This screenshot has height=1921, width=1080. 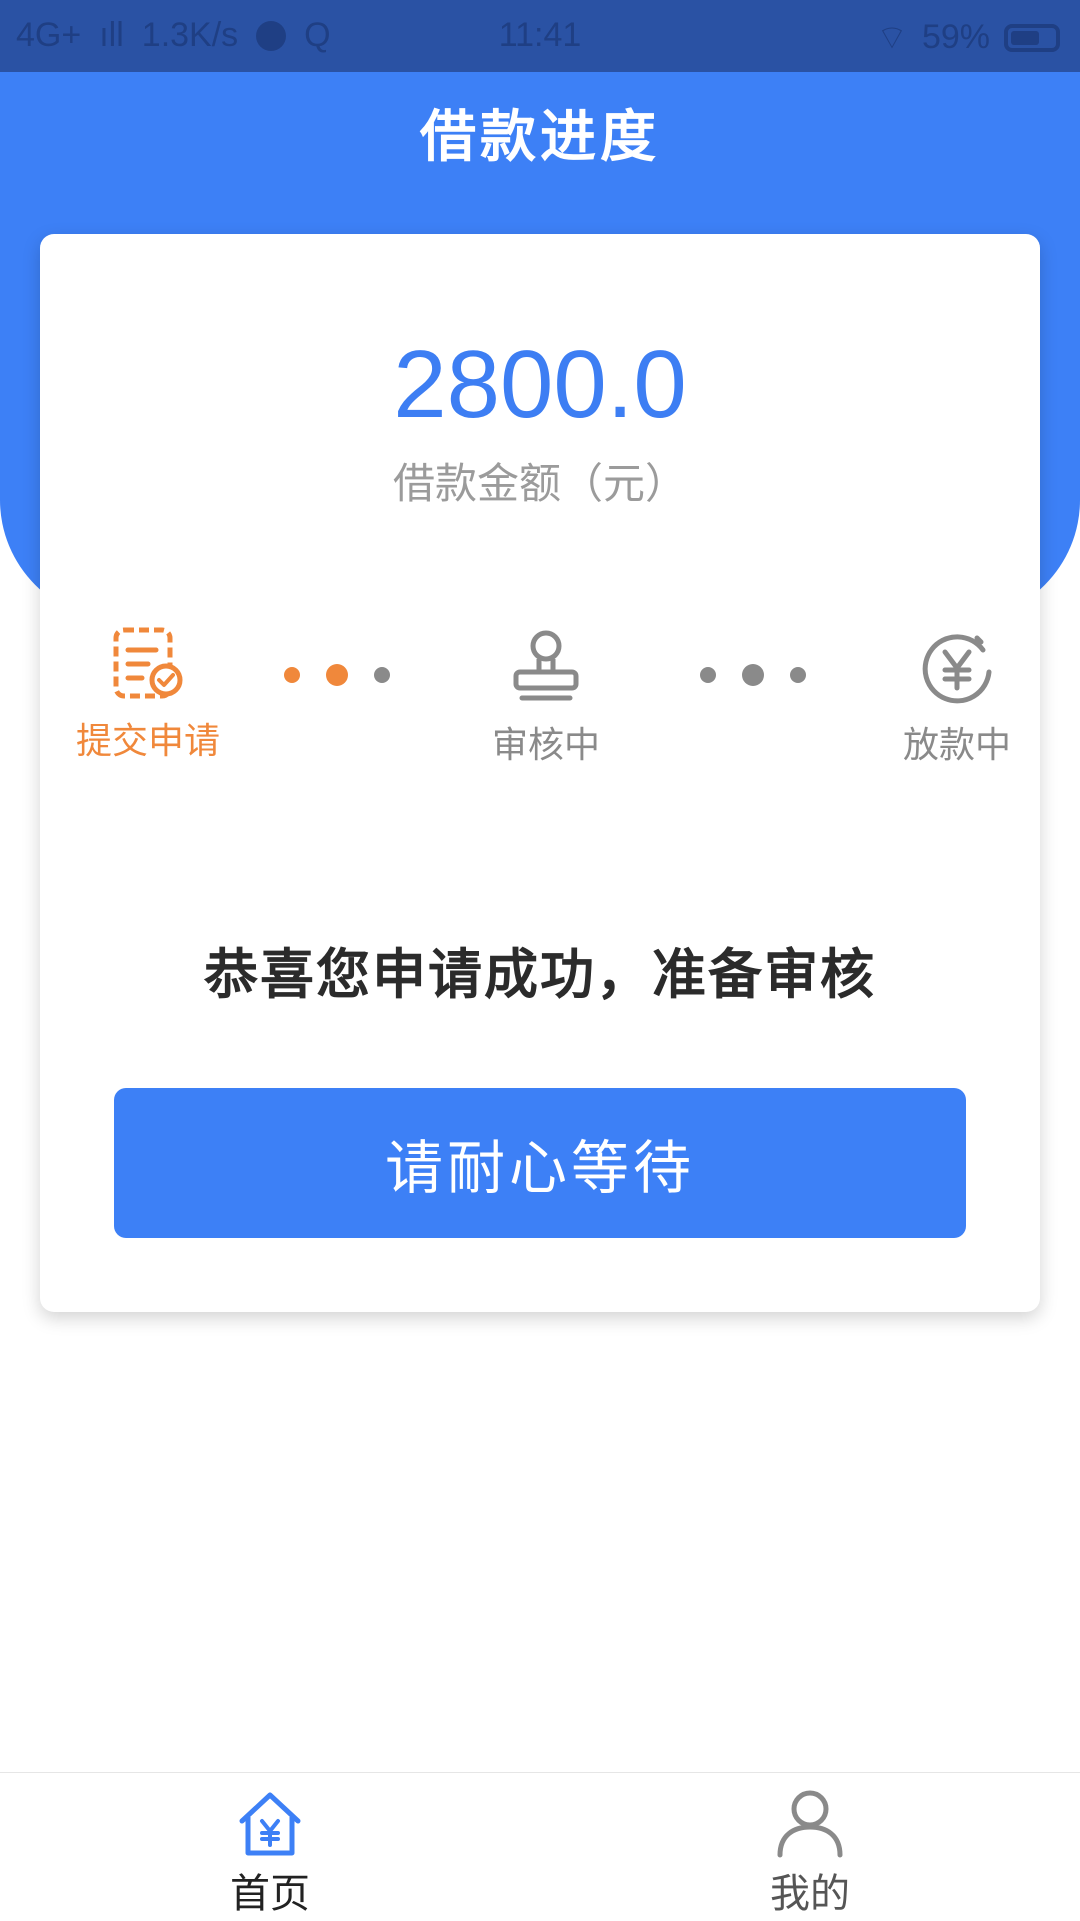 I want to click on step-label: 提交申请, so click(x=147, y=741).